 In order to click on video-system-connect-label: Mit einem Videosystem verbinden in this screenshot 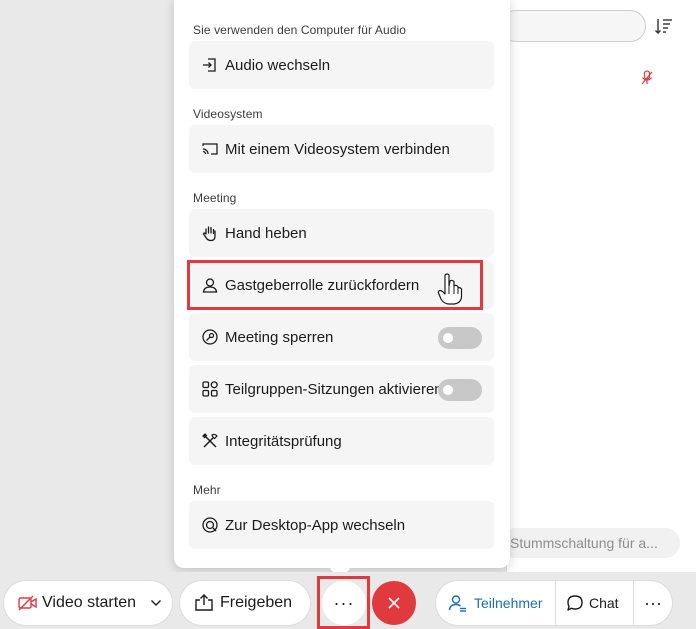, I will do `click(337, 149)`.